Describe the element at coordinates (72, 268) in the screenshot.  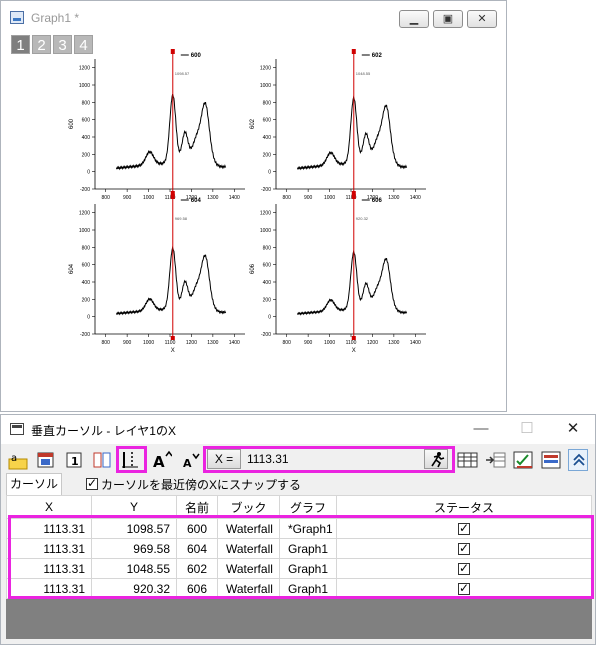
I see `y-axis-label: 604` at that location.